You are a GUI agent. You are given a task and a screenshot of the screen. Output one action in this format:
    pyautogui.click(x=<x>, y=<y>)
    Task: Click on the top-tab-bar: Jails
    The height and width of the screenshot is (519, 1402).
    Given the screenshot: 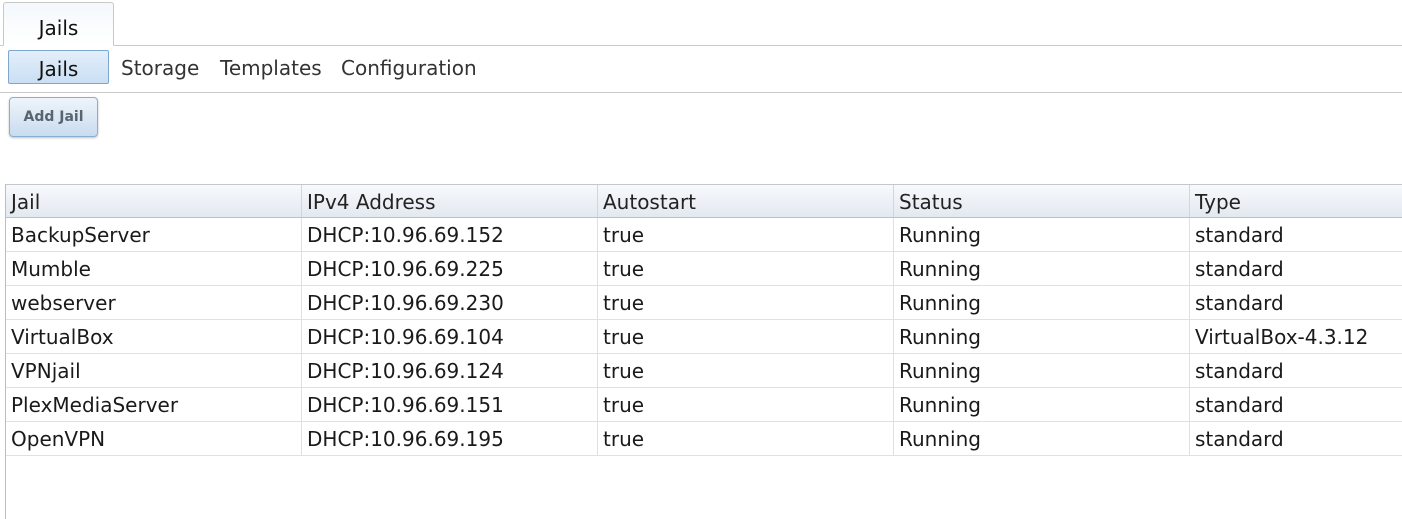 What is the action you would take?
    pyautogui.click(x=701, y=23)
    